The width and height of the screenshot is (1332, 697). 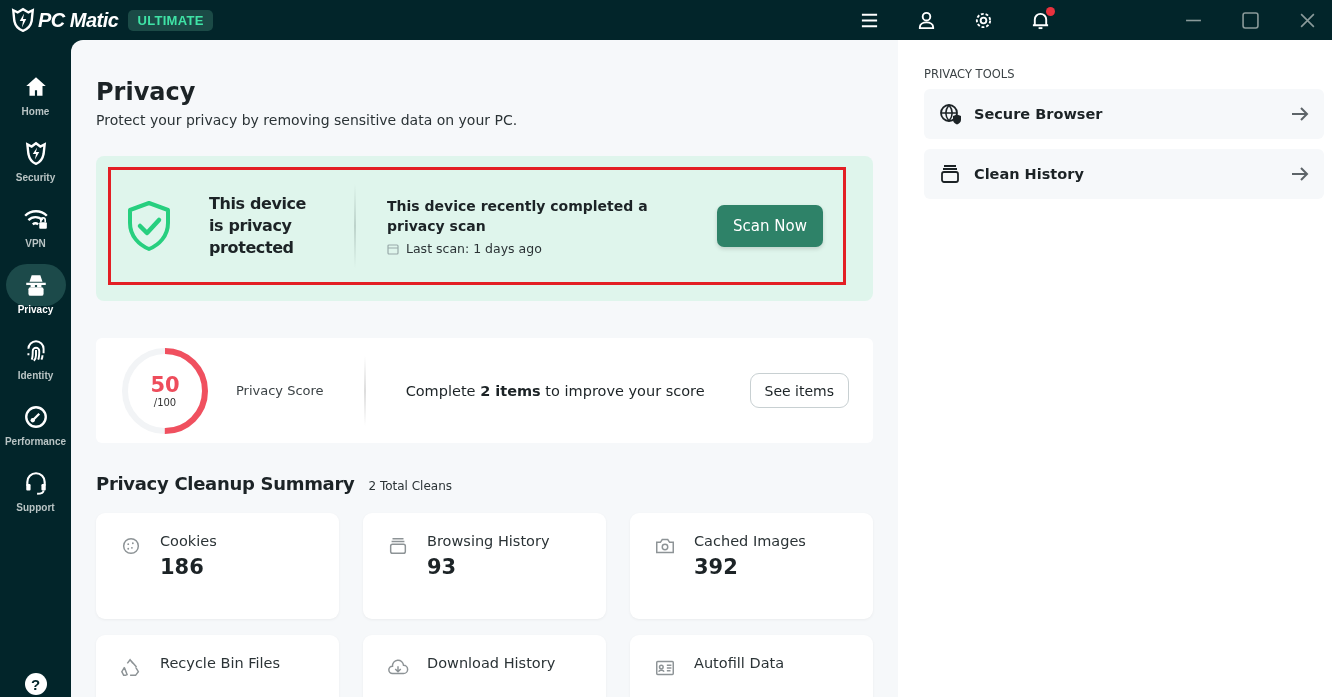 What do you see at coordinates (1250, 20) in the screenshot?
I see `maximize-icon` at bounding box center [1250, 20].